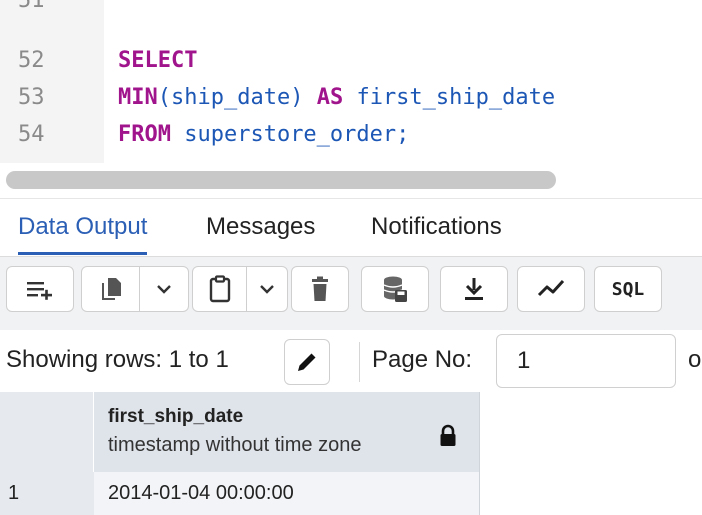 This screenshot has width=702, height=515. I want to click on code-line-54: 54 FROM superstore_order;, so click(351, 135).